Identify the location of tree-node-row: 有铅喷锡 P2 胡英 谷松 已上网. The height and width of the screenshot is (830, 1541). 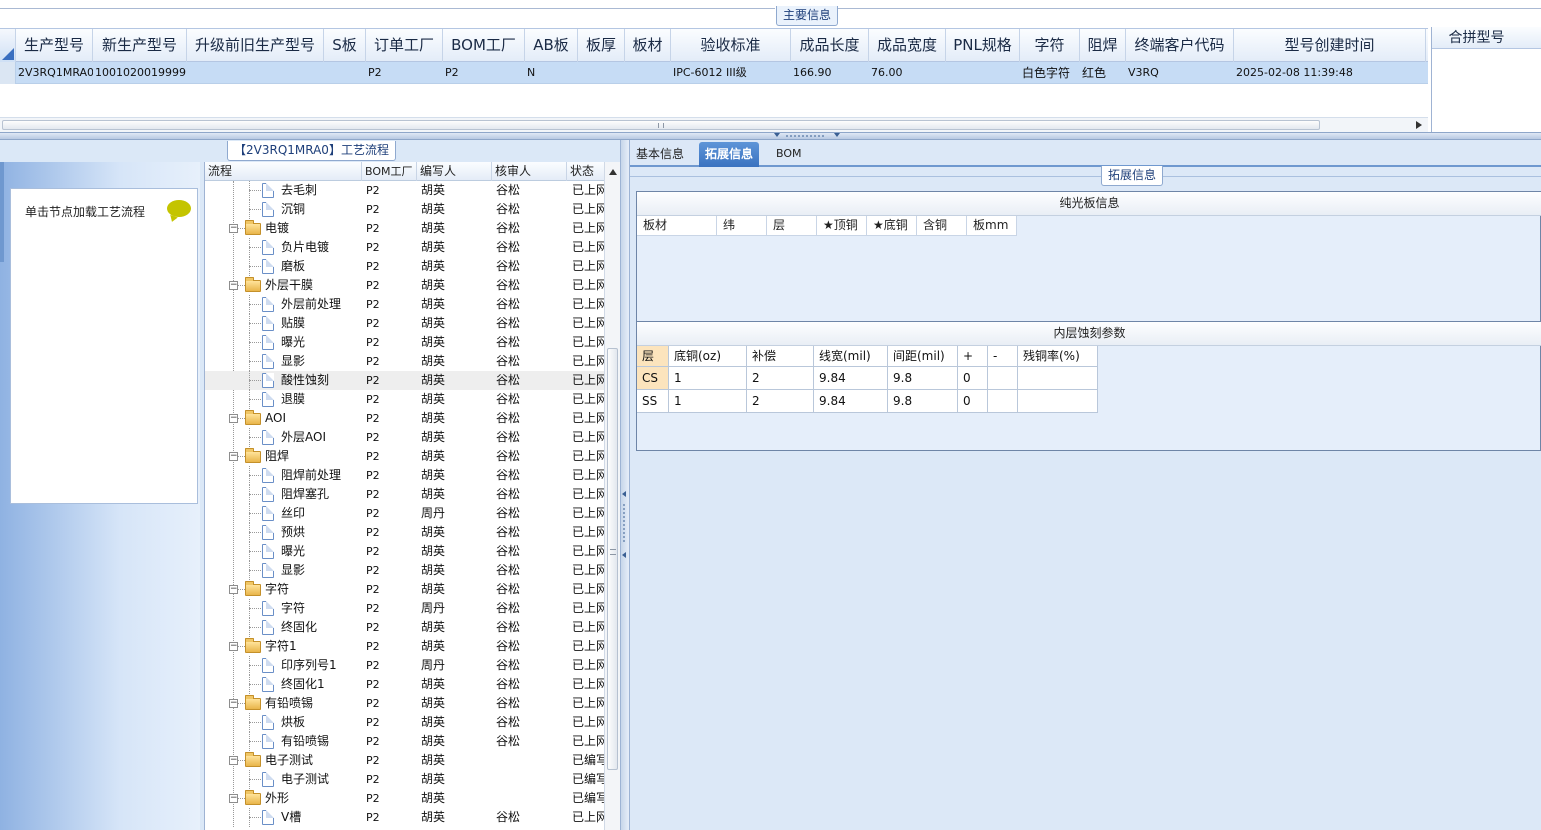
(404, 741).